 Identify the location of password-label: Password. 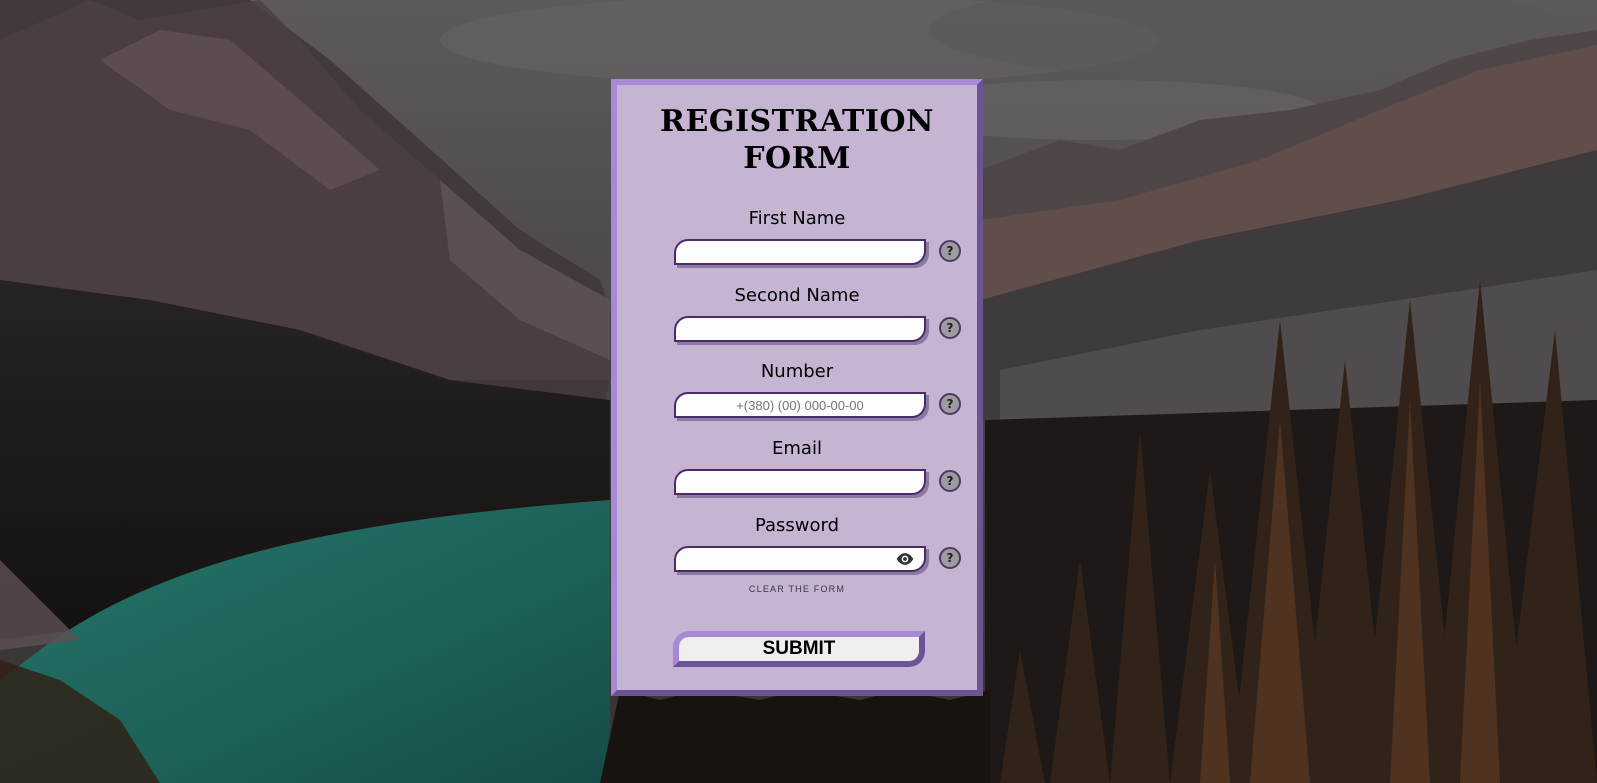
(797, 525).